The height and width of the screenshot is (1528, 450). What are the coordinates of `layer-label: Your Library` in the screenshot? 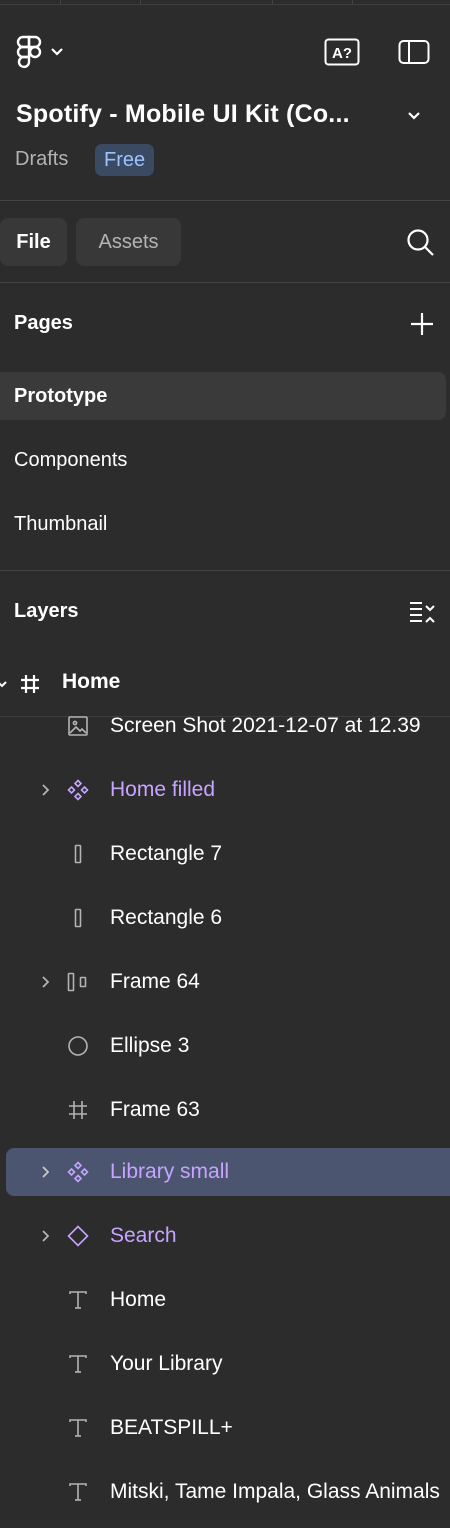 It's located at (166, 1363).